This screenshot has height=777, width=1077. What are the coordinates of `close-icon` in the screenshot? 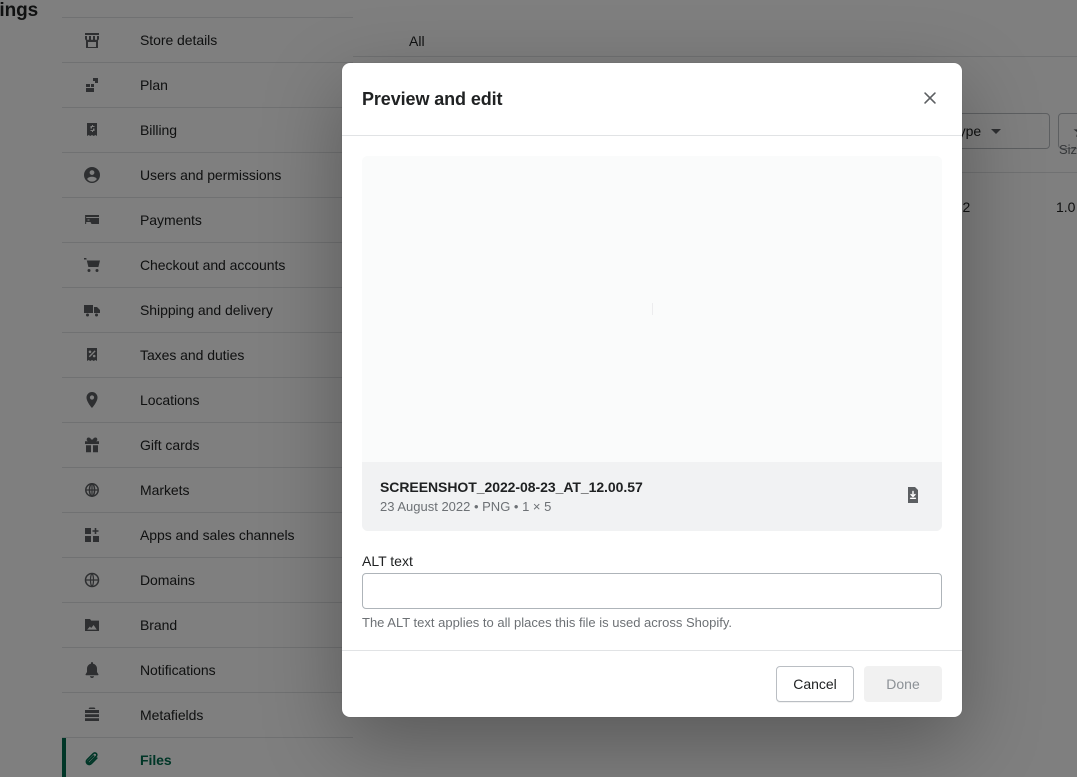 It's located at (930, 99).